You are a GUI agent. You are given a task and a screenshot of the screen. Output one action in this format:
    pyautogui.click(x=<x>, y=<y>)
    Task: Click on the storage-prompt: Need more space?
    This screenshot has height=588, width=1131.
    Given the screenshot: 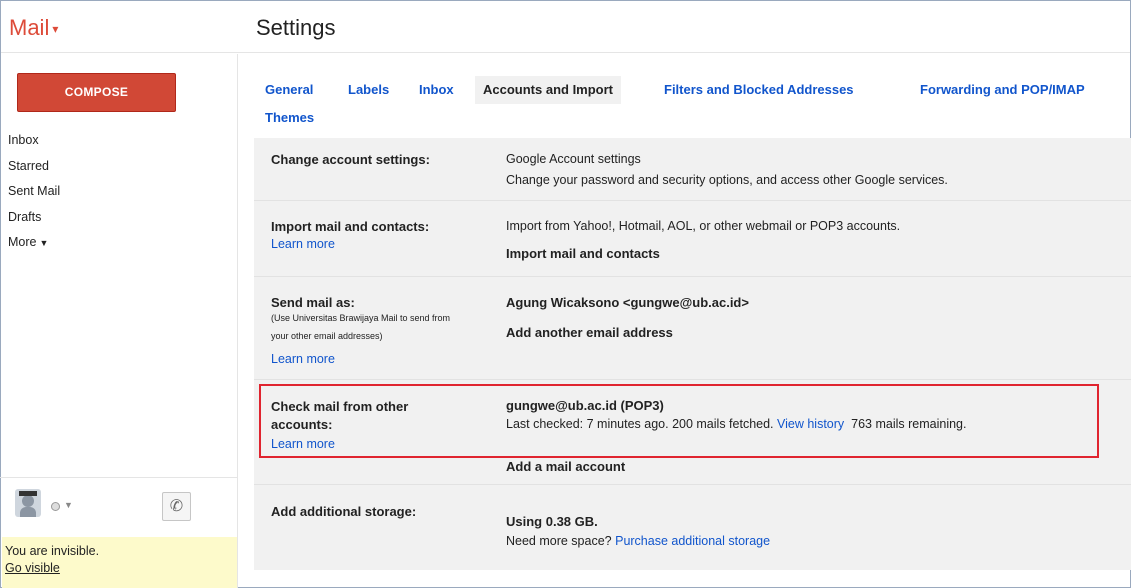 What is the action you would take?
    pyautogui.click(x=559, y=541)
    